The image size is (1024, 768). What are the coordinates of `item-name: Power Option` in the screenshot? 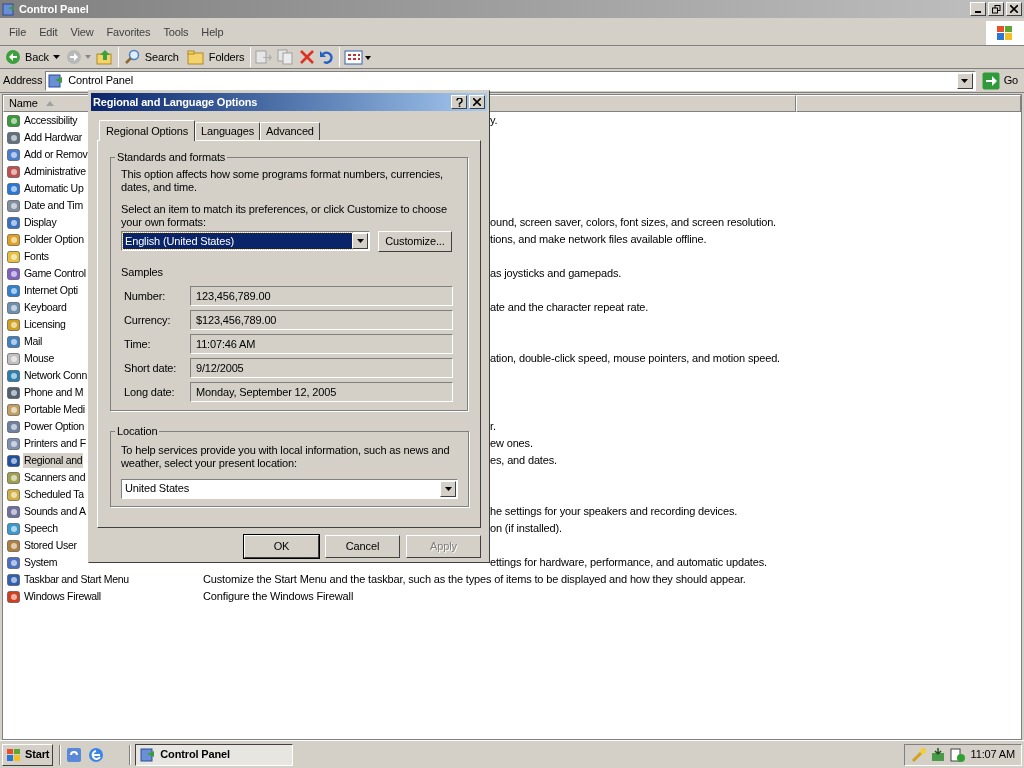 It's located at (54, 426).